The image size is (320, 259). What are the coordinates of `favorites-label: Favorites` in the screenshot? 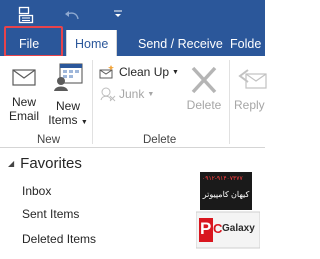 It's located at (51, 163).